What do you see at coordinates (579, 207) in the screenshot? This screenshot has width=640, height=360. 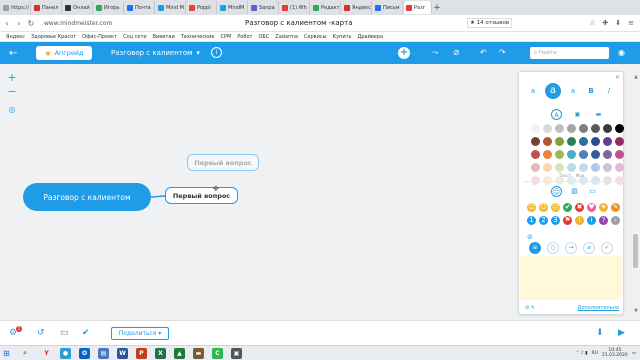 I see `emoji-icon: ✖` at bounding box center [579, 207].